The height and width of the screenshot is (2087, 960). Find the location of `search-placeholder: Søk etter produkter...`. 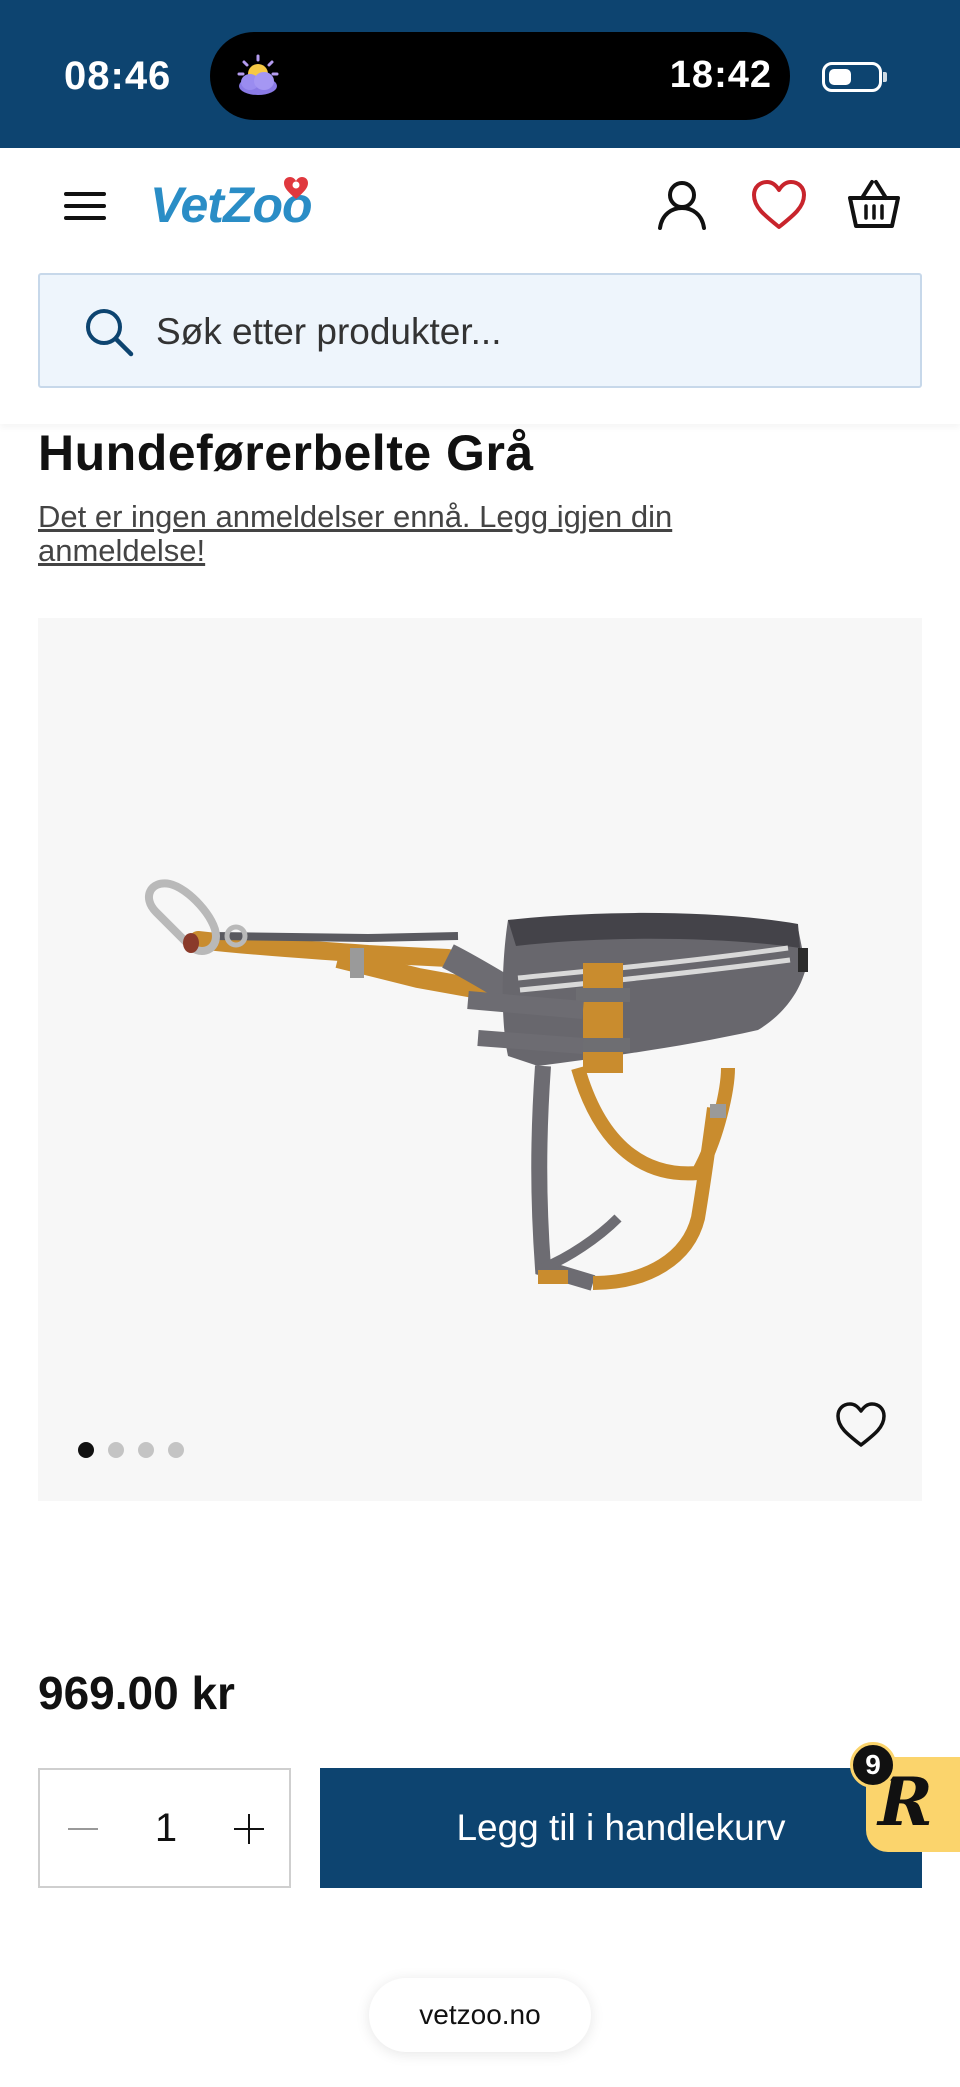

search-placeholder: Søk etter produkter... is located at coordinates (329, 331).